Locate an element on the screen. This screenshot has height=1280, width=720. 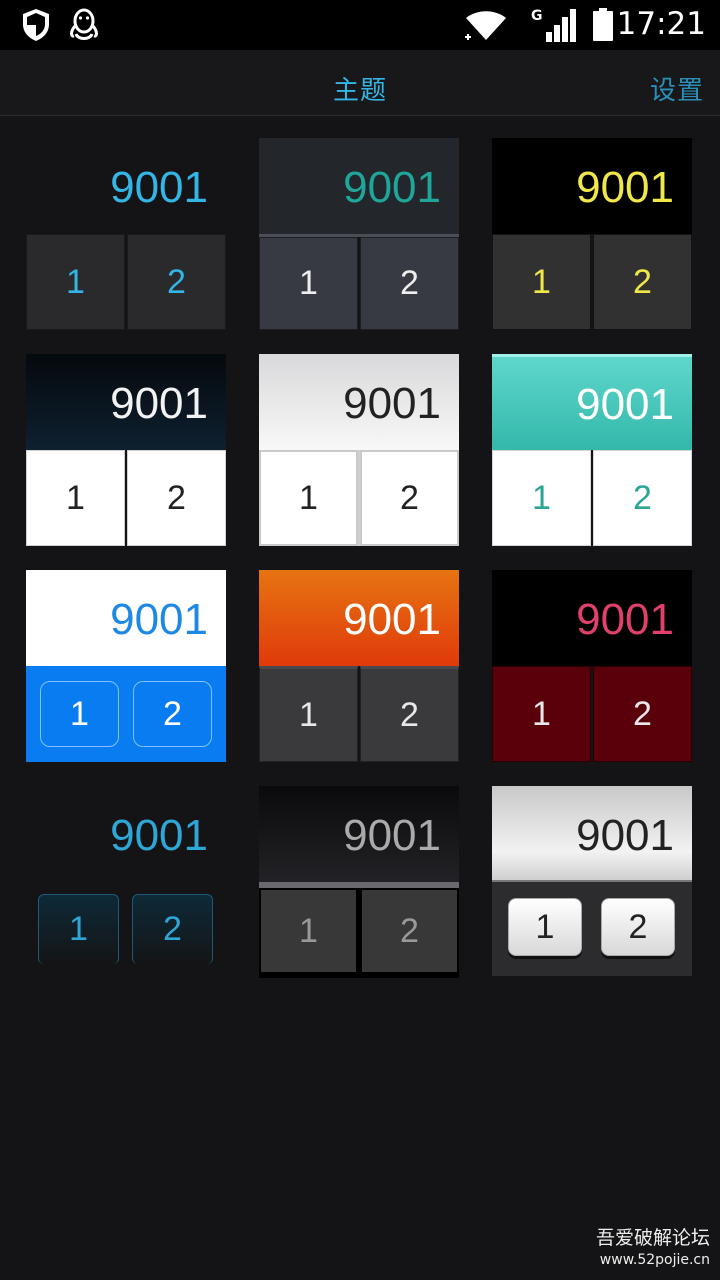
theme-tile-11: 9001 1 2 is located at coordinates (359, 882).